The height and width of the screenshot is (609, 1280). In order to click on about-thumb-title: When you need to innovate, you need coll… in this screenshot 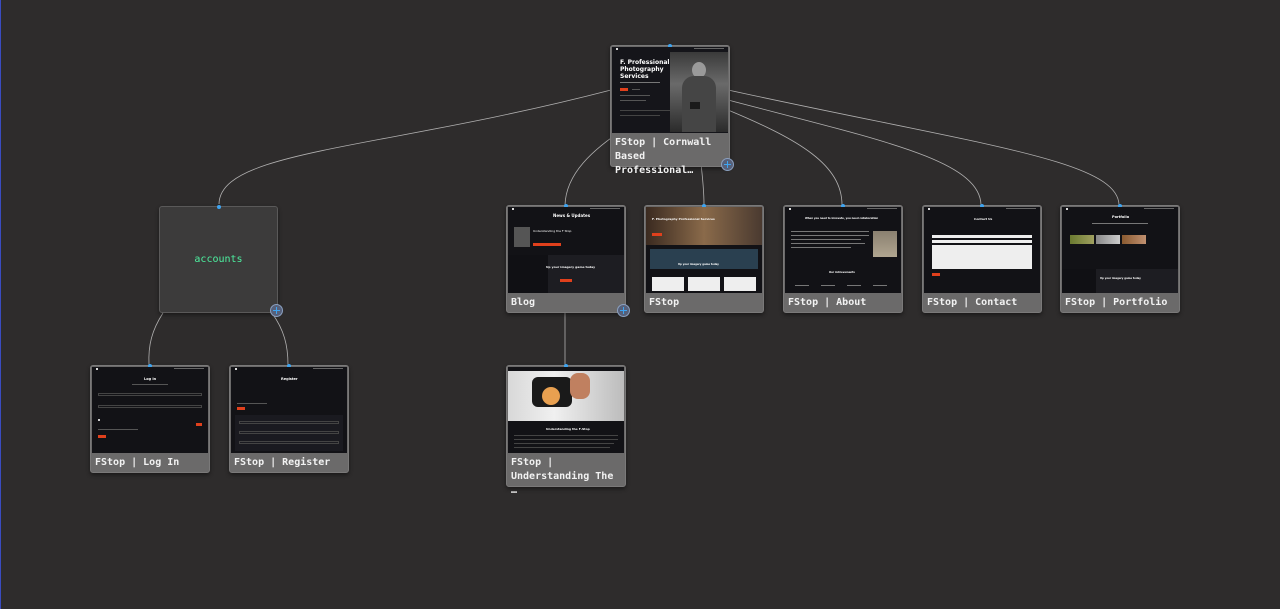, I will do `click(842, 218)`.